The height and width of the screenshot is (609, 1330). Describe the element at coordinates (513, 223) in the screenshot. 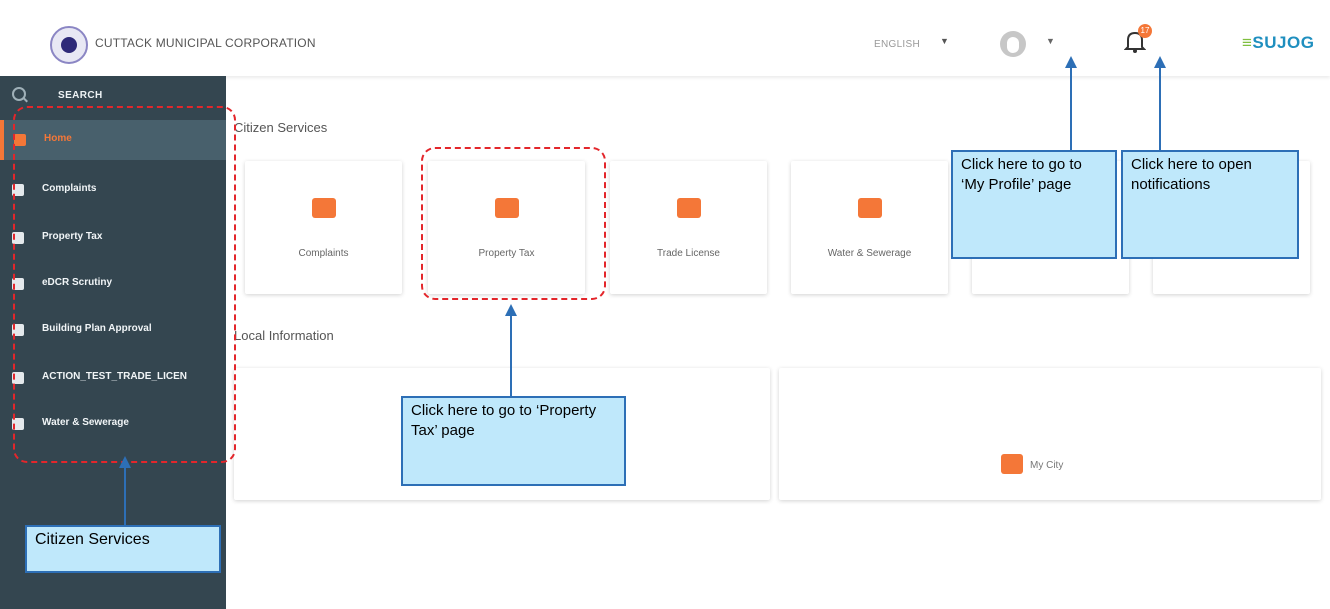

I see `property-tax-highlight-box` at that location.